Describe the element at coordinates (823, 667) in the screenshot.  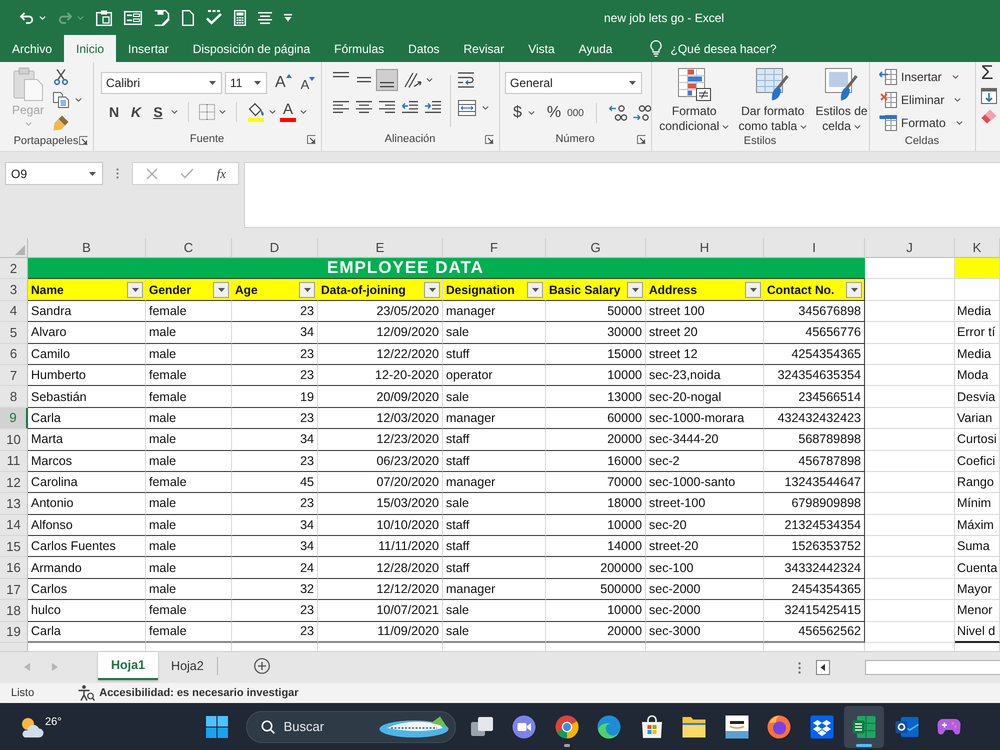
I see `scroll-left-icon` at that location.